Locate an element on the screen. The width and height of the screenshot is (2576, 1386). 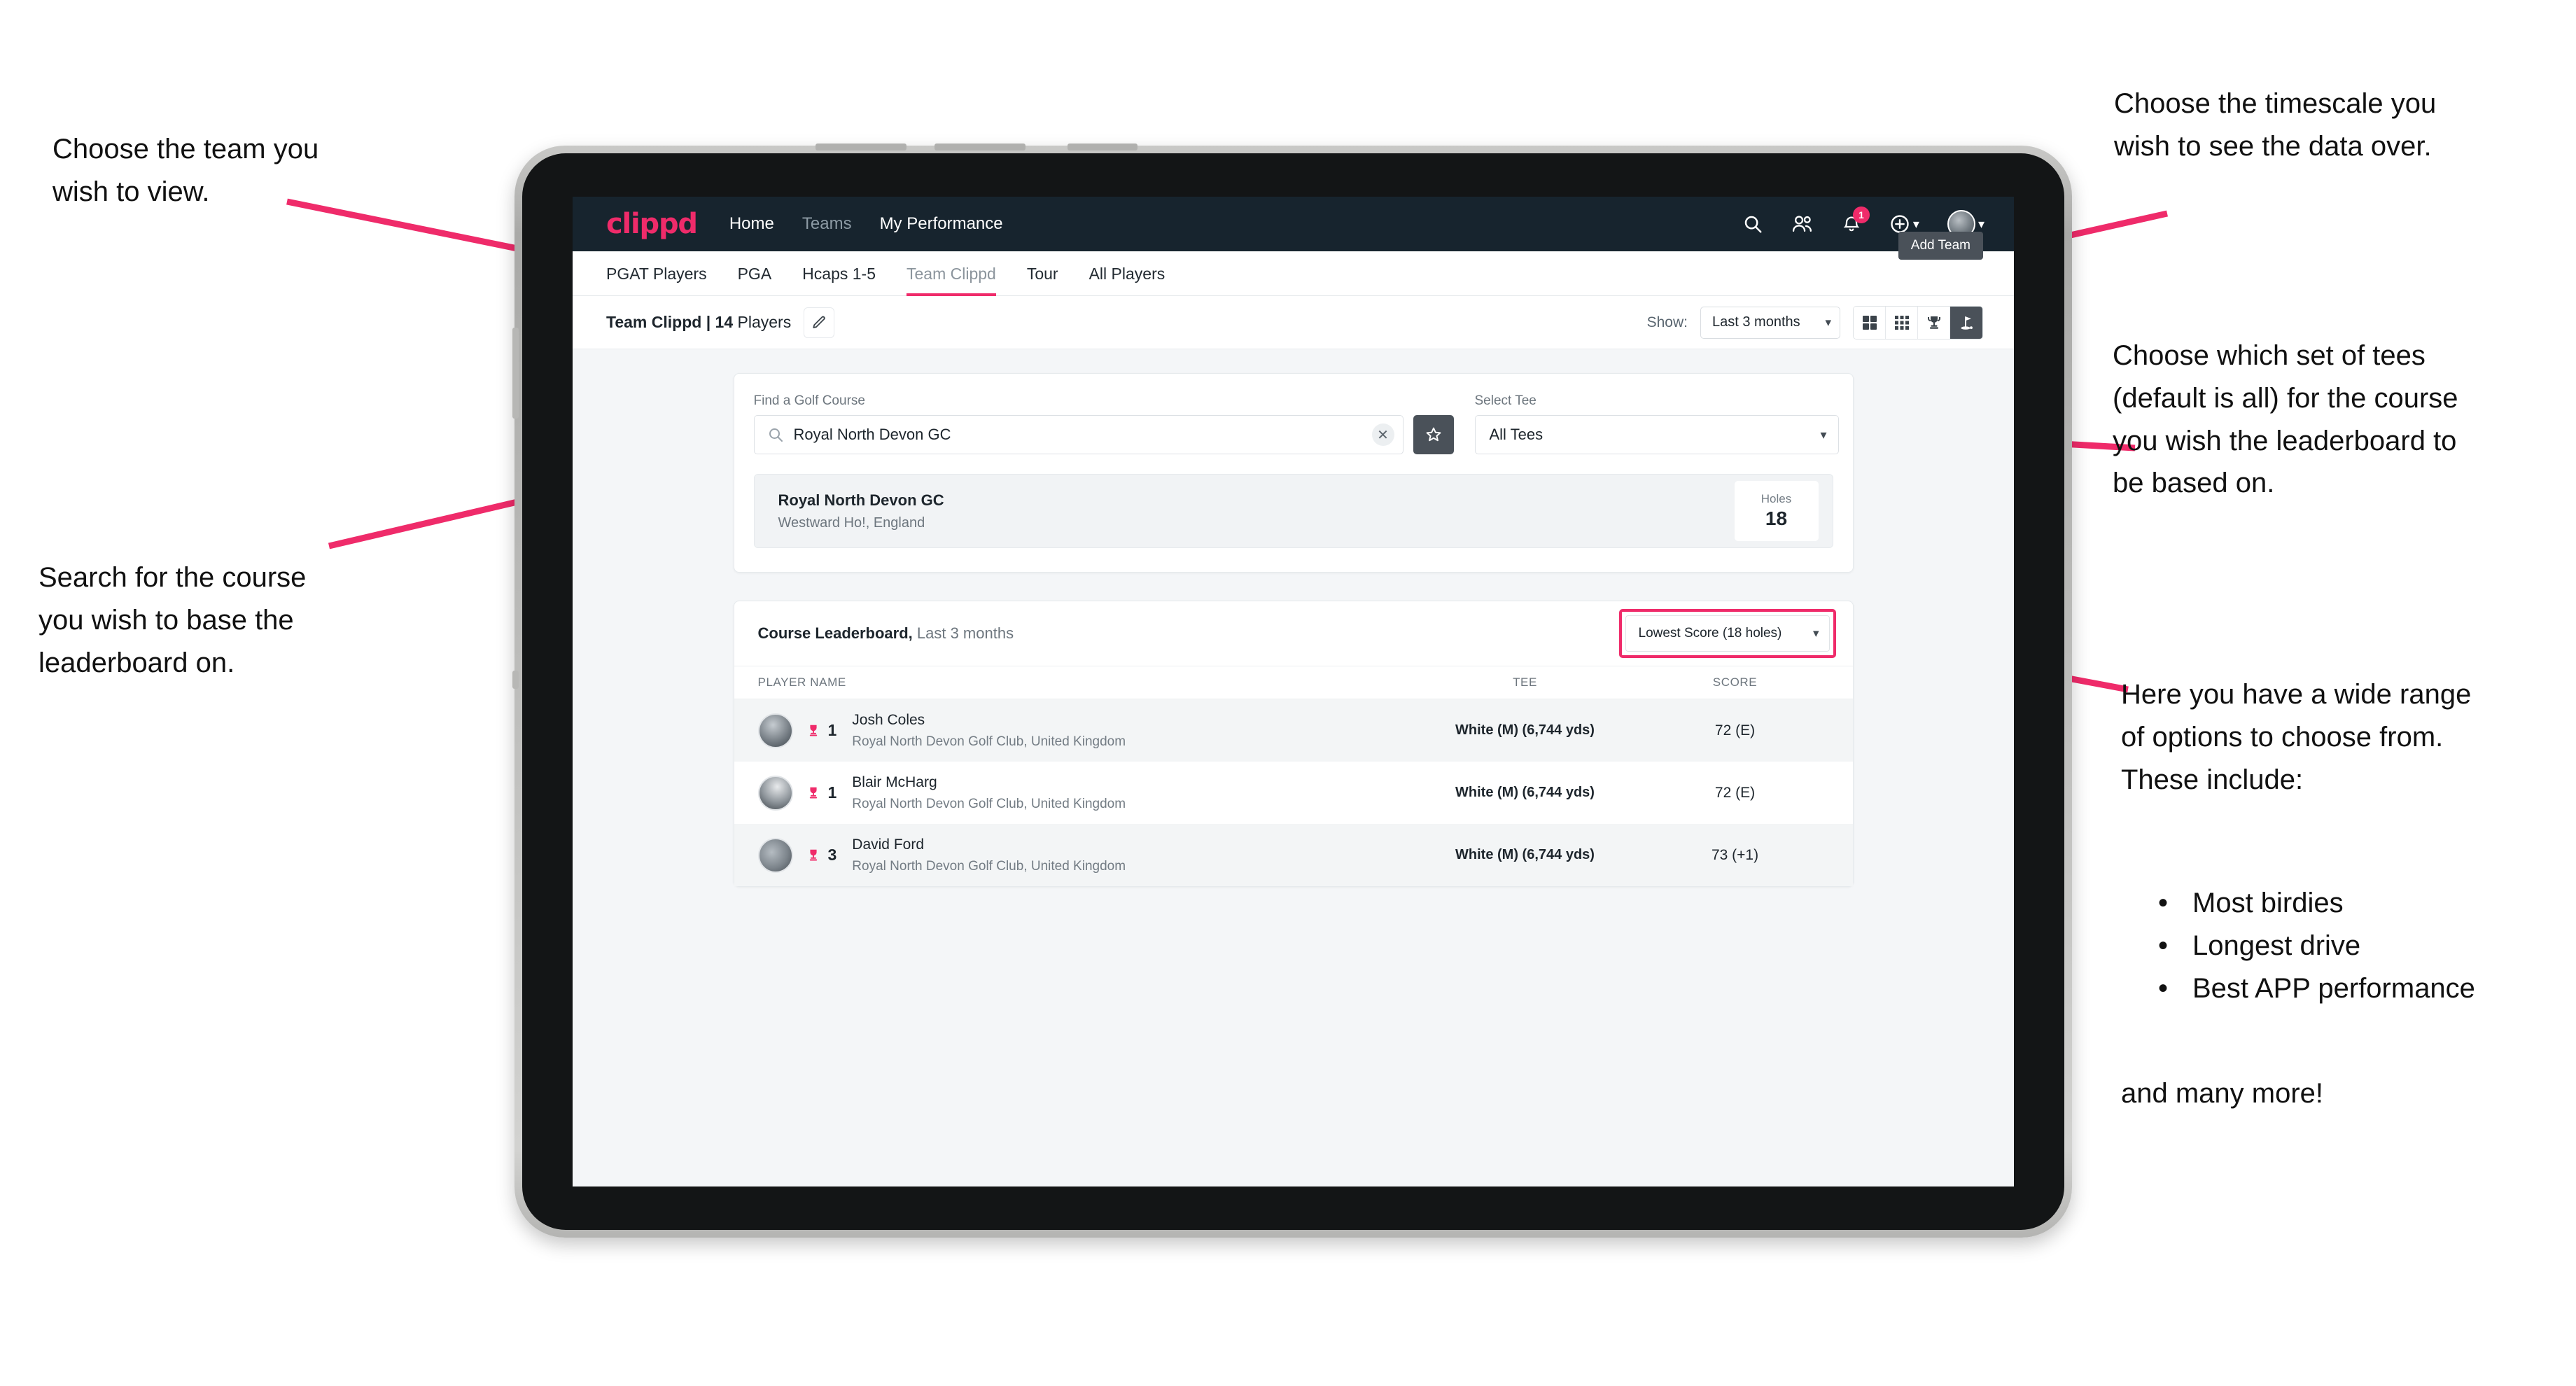
tab-team-clippd: Team Clippd is located at coordinates (951, 280).